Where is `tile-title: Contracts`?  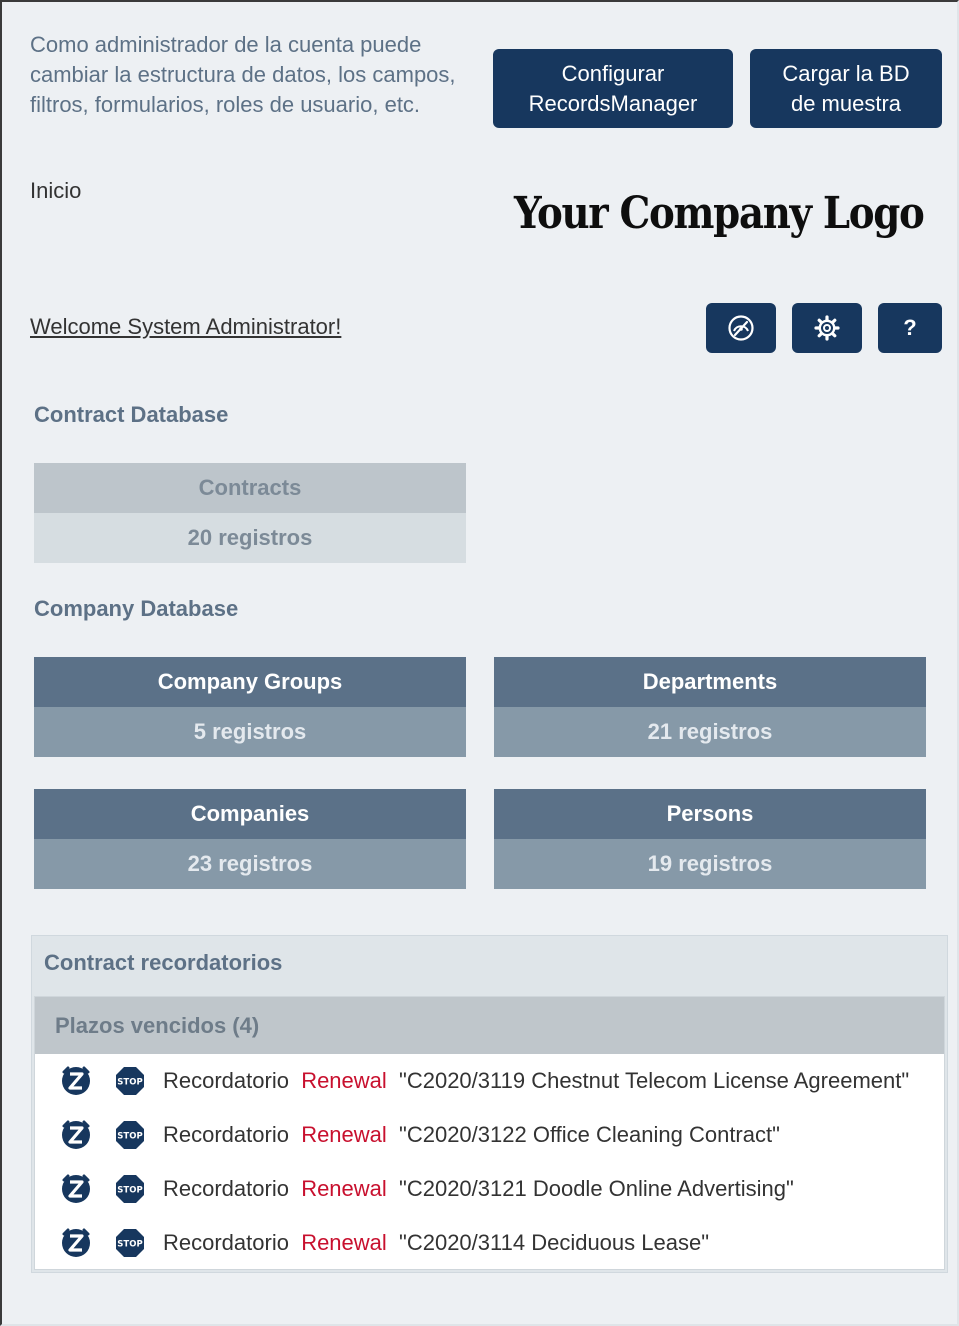 tile-title: Contracts is located at coordinates (250, 488).